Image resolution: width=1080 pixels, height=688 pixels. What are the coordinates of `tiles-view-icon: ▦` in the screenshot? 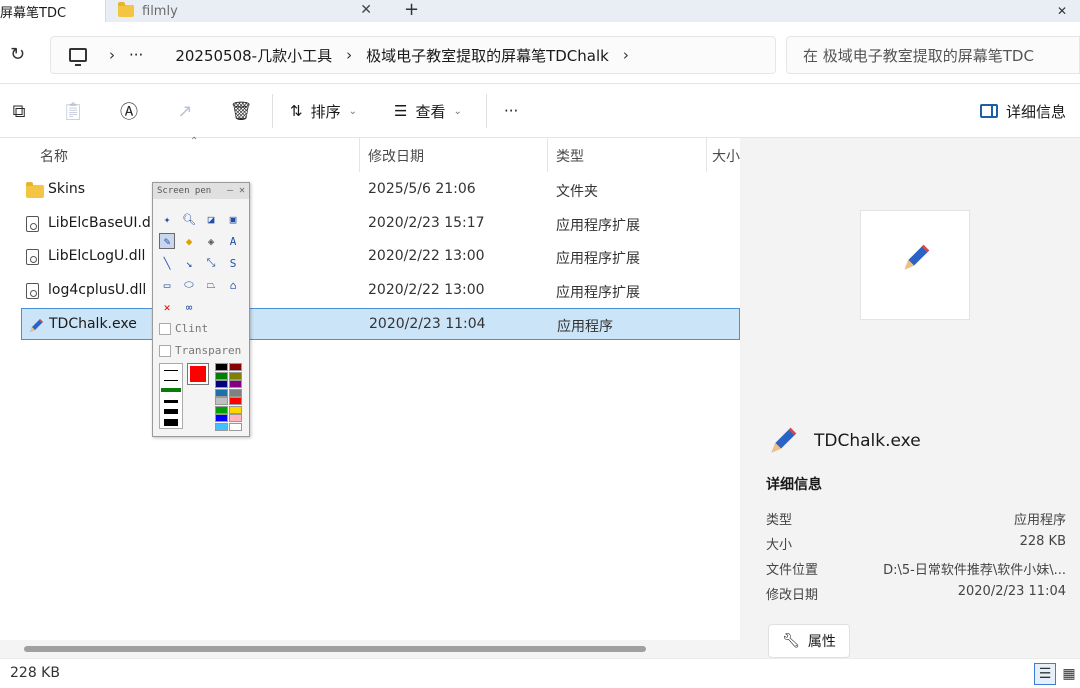 It's located at (1069, 674).